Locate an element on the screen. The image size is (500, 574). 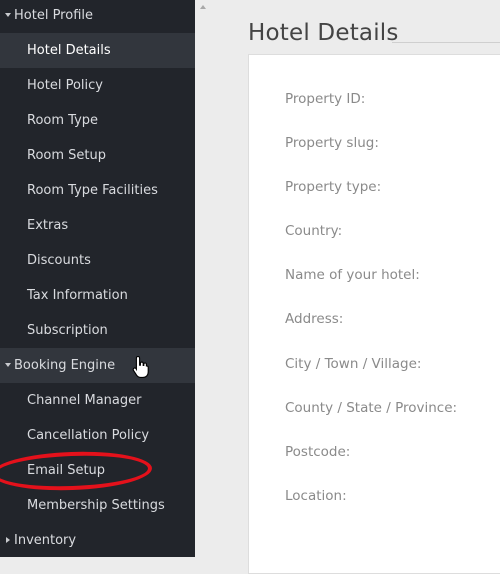
sidebar-item-hotel-policy: Hotel Policy is located at coordinates (97, 85).